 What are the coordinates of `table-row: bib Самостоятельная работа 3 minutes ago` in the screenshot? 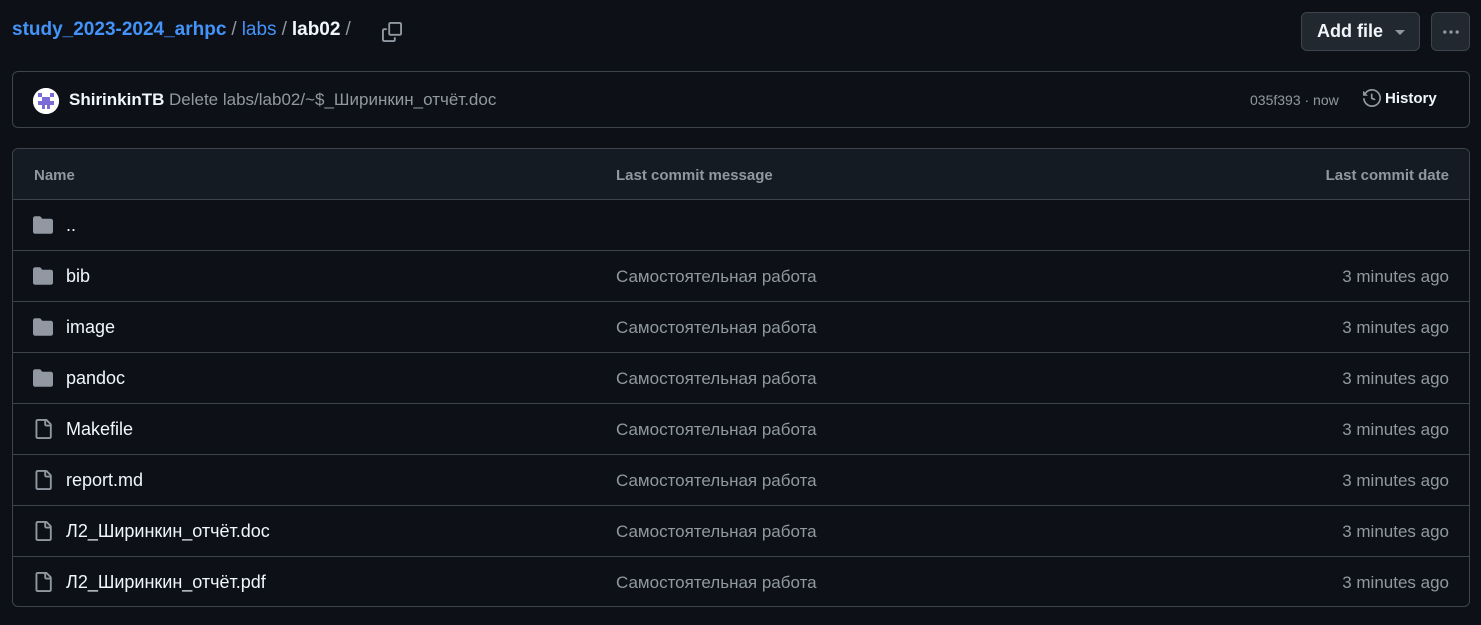 It's located at (741, 276).